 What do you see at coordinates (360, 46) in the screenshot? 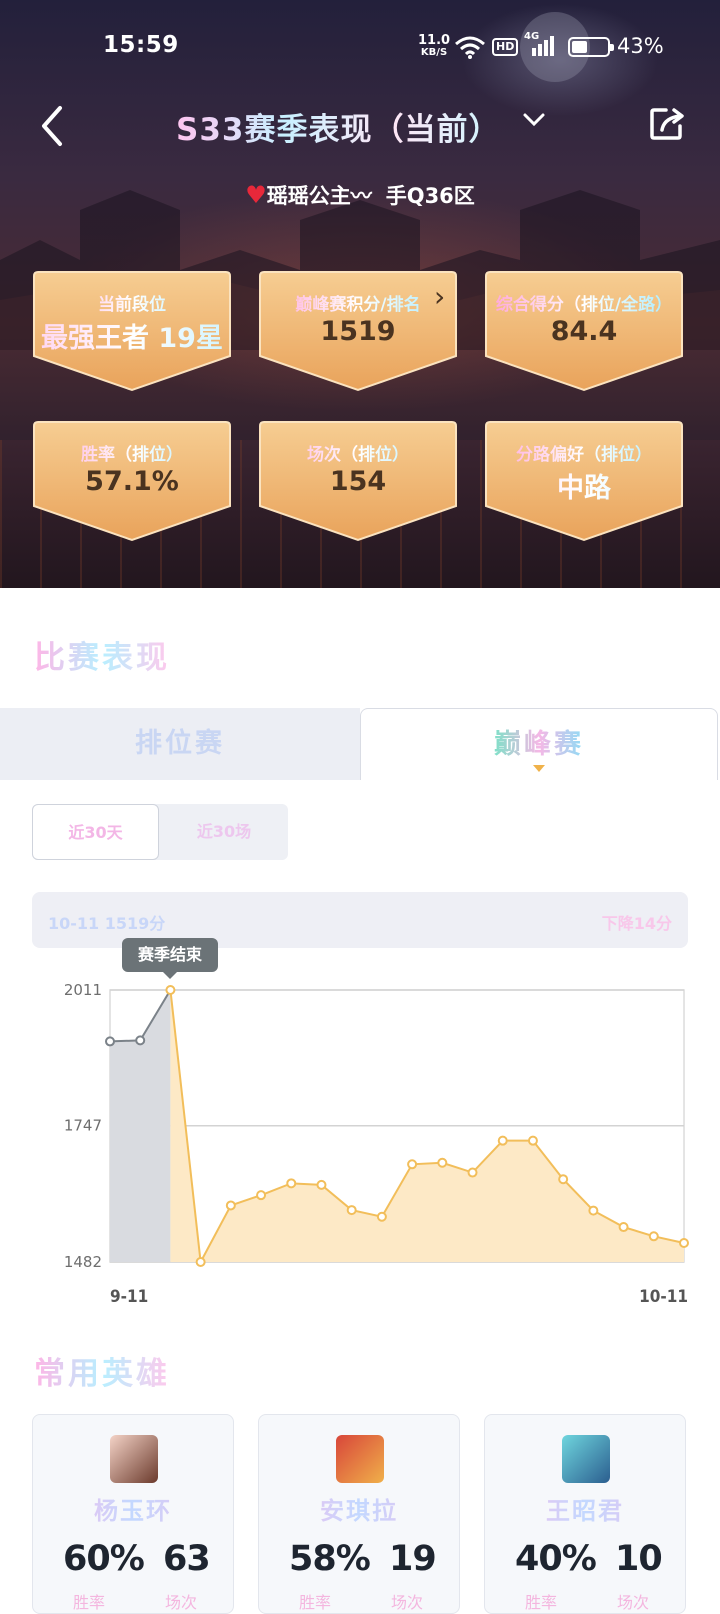
I see `status-bar: 15:59 11.0 KB/S HD 4G 43%` at bounding box center [360, 46].